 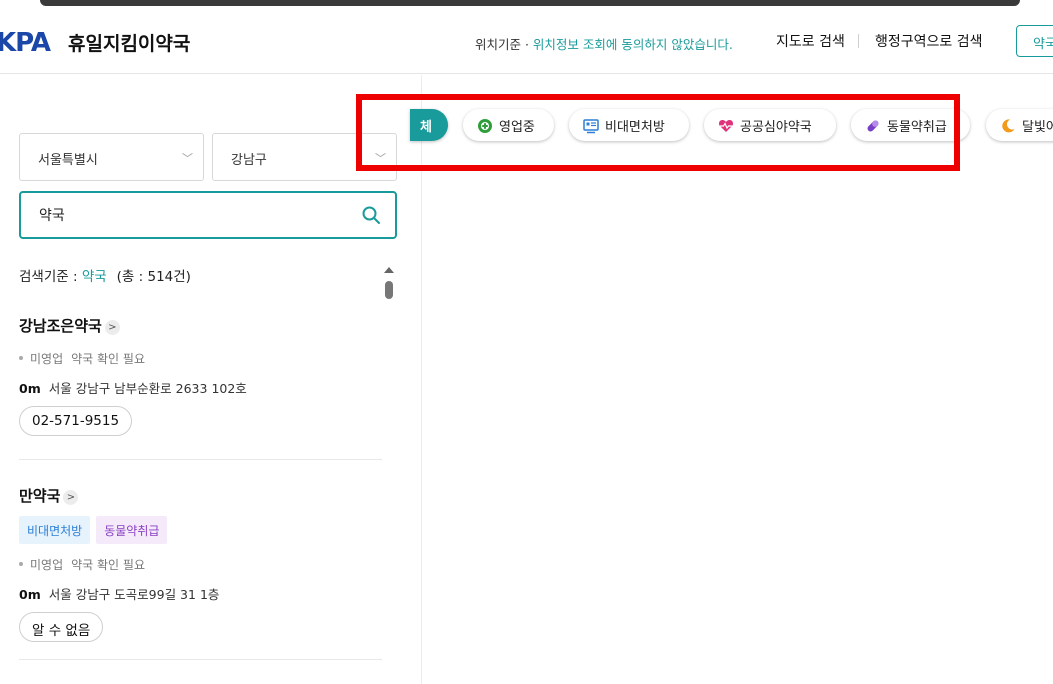 I want to click on filter-label: 체, so click(x=426, y=127).